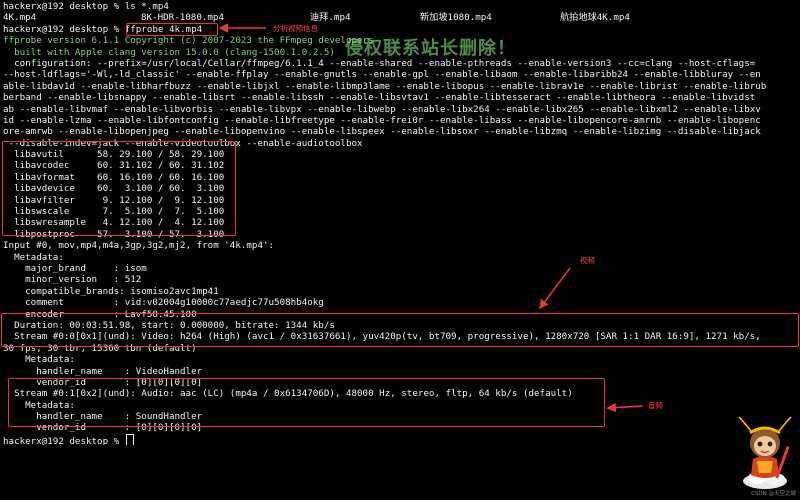 This screenshot has height=500, width=800. I want to click on credit-text: CSDN @天空之城, so click(773, 494).